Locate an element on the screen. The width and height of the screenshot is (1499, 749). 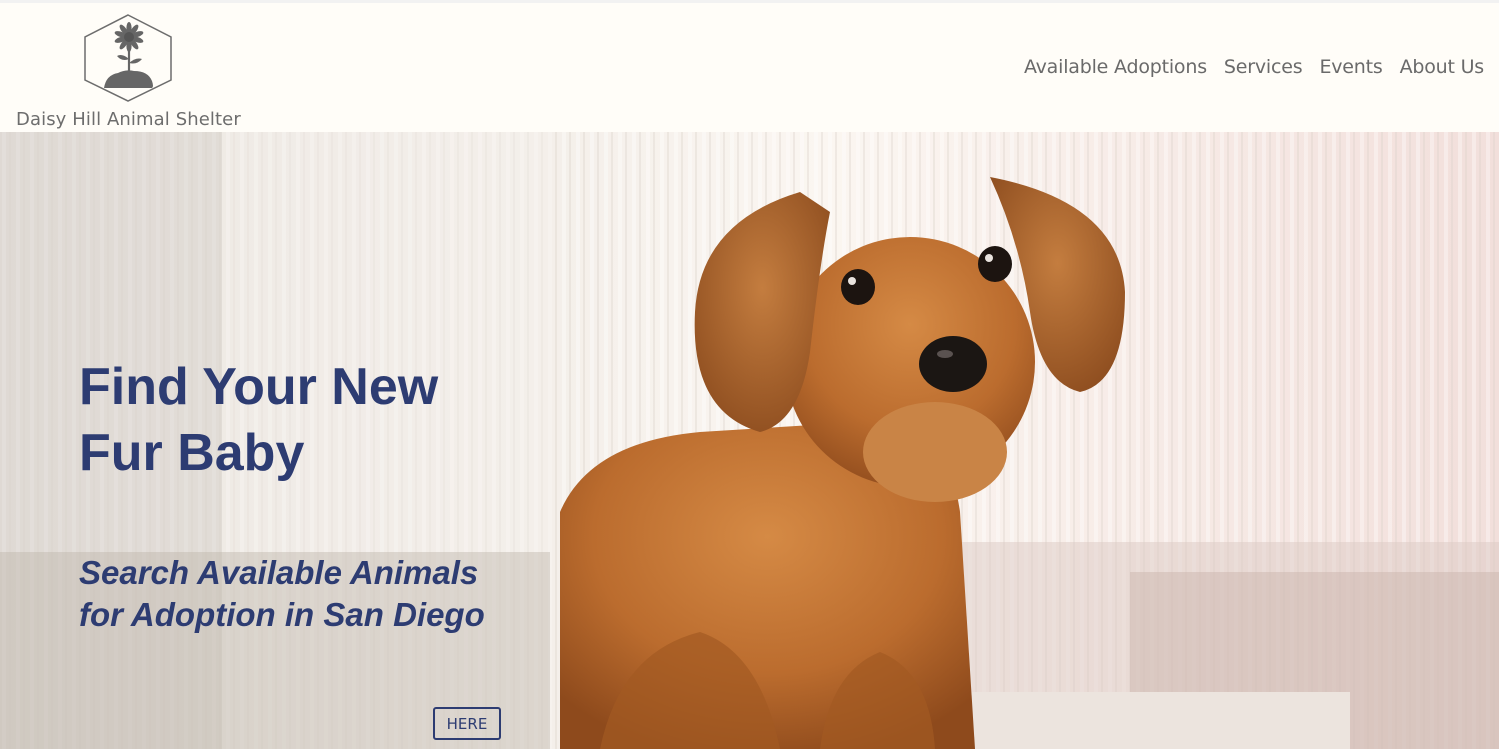
hero-title: Find Your New Fur Baby is located at coordinates (259, 420).